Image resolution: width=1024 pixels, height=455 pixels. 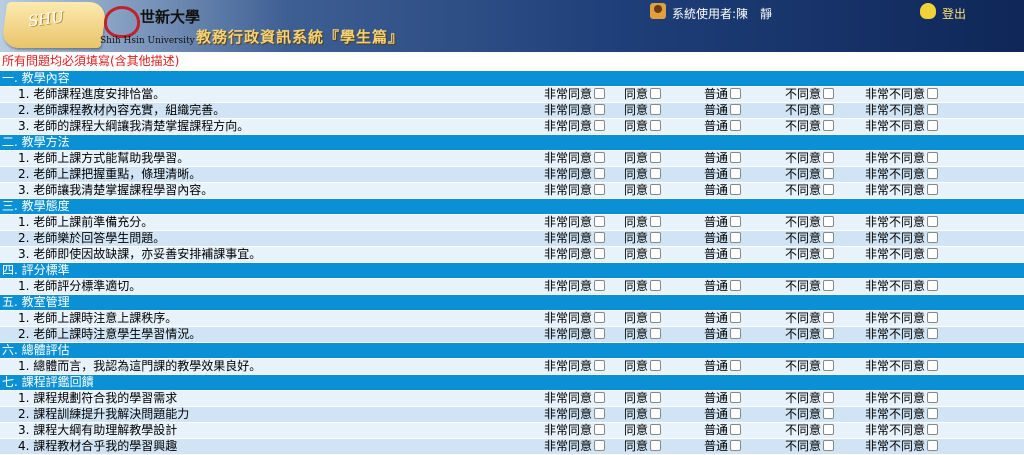 What do you see at coordinates (110, 334) in the screenshot?
I see `question-text: 2. 老師上課時注意學生學習情況。` at bounding box center [110, 334].